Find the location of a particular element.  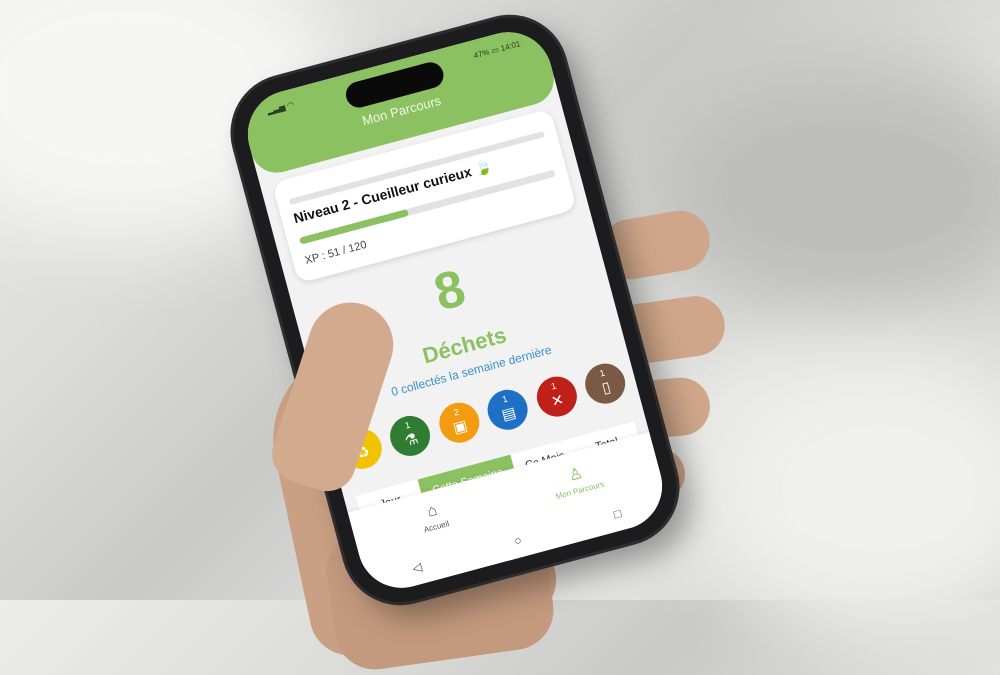

nav-profile: ♙ Mon Parcours is located at coordinates (576, 479).